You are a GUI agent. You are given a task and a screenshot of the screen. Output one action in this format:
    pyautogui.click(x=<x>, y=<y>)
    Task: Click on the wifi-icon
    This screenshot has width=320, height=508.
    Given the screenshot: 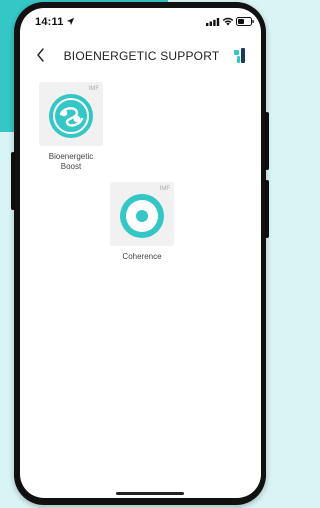 What is the action you would take?
    pyautogui.click(x=228, y=21)
    